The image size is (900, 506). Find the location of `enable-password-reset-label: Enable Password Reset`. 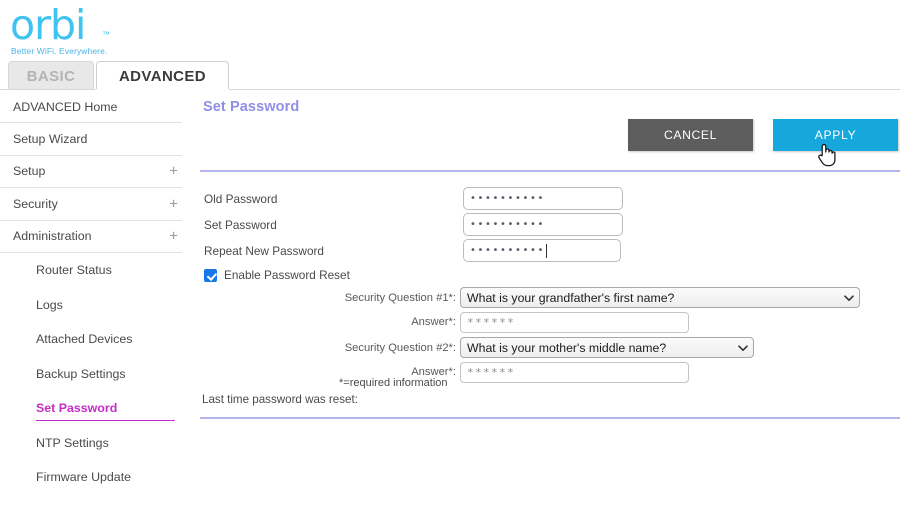

enable-password-reset-label: Enable Password Reset is located at coordinates (287, 275).